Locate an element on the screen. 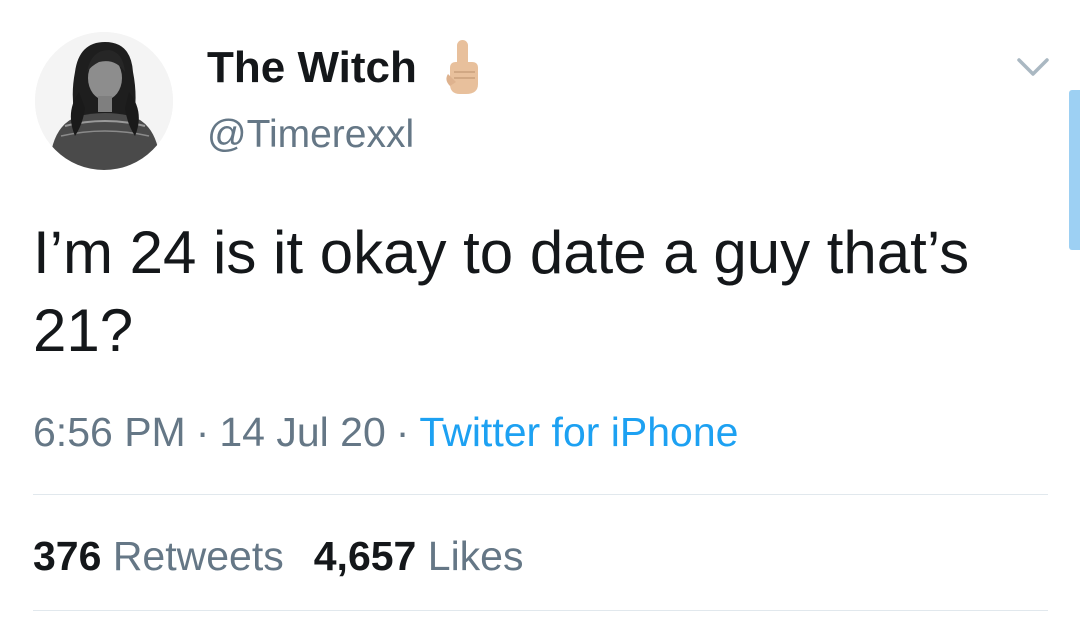 The image size is (1080, 632). tweet-date: 14 Jul 20 is located at coordinates (302, 432).